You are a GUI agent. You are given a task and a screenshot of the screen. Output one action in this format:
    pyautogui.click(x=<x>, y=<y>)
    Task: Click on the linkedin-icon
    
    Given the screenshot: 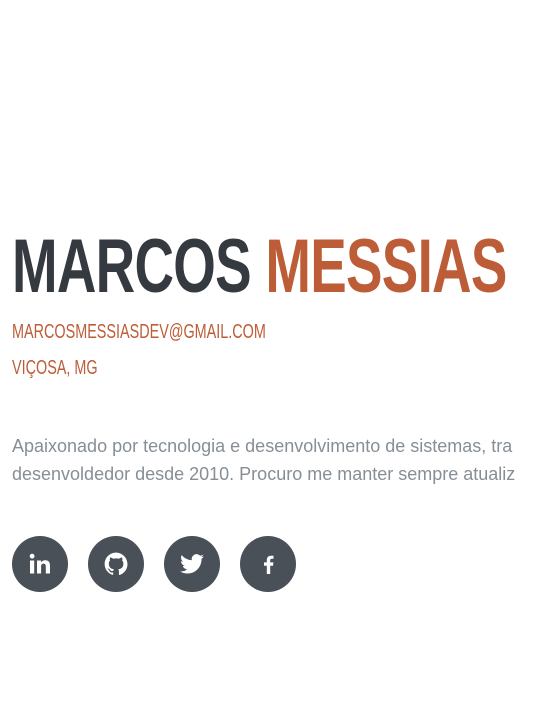 What is the action you would take?
    pyautogui.click(x=40, y=564)
    